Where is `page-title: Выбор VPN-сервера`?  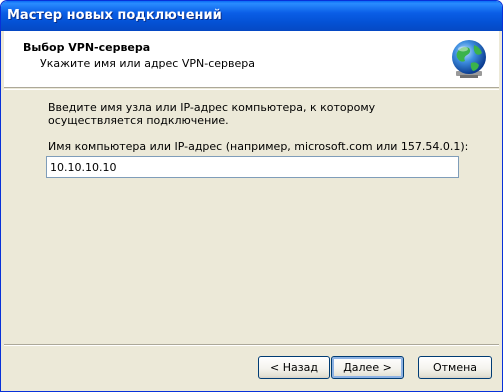
page-title: Выбор VPN-сервера is located at coordinates (87, 47).